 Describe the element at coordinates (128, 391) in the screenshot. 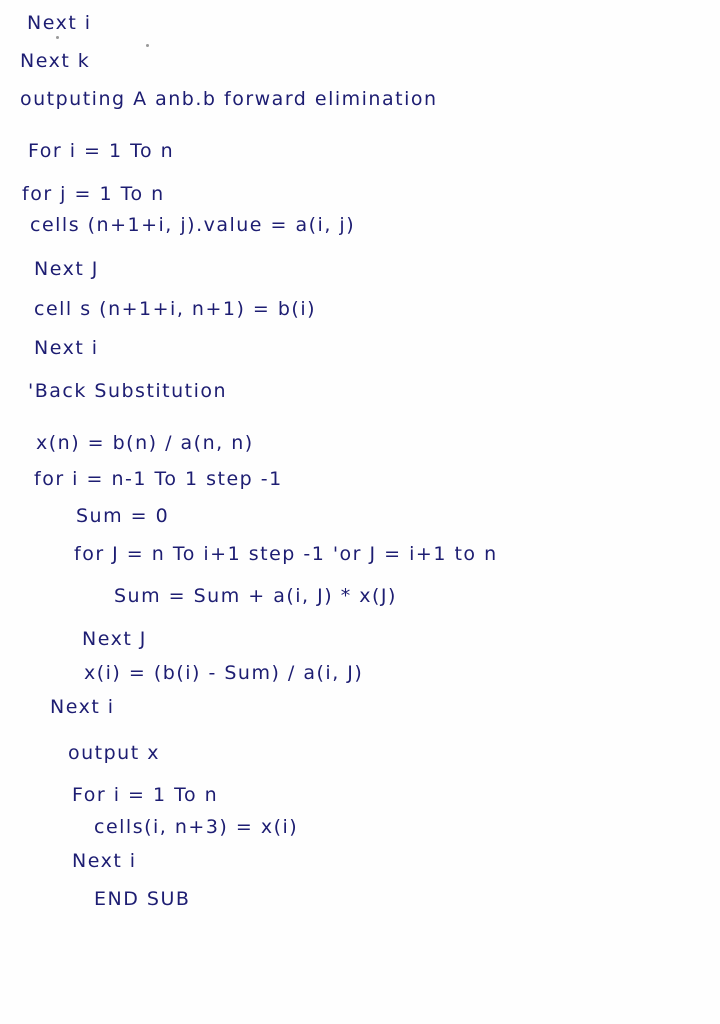

I see `section-heading: 'Back Substitution` at that location.